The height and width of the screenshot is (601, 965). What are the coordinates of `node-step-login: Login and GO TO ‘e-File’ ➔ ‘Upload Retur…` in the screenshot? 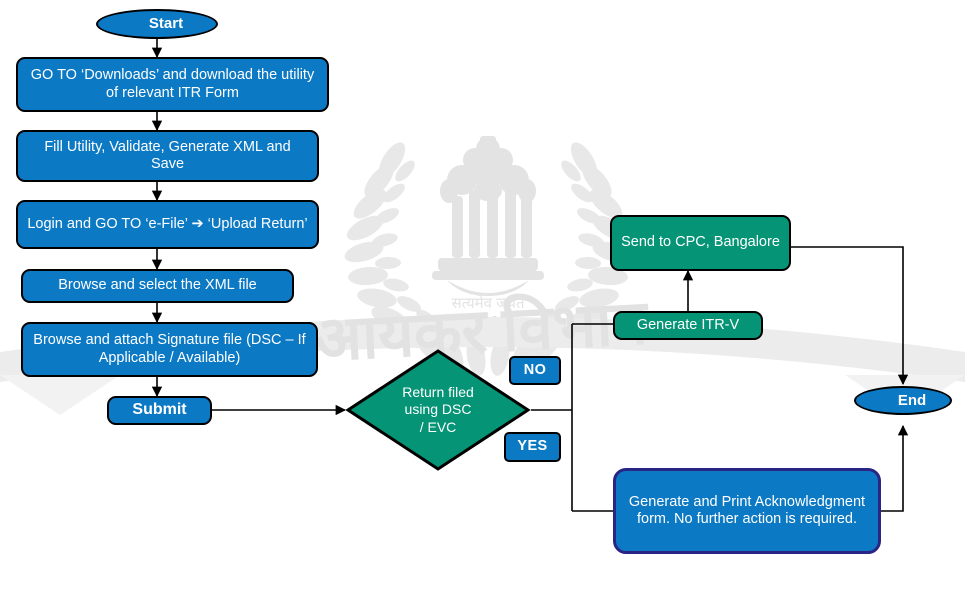 It's located at (167, 224).